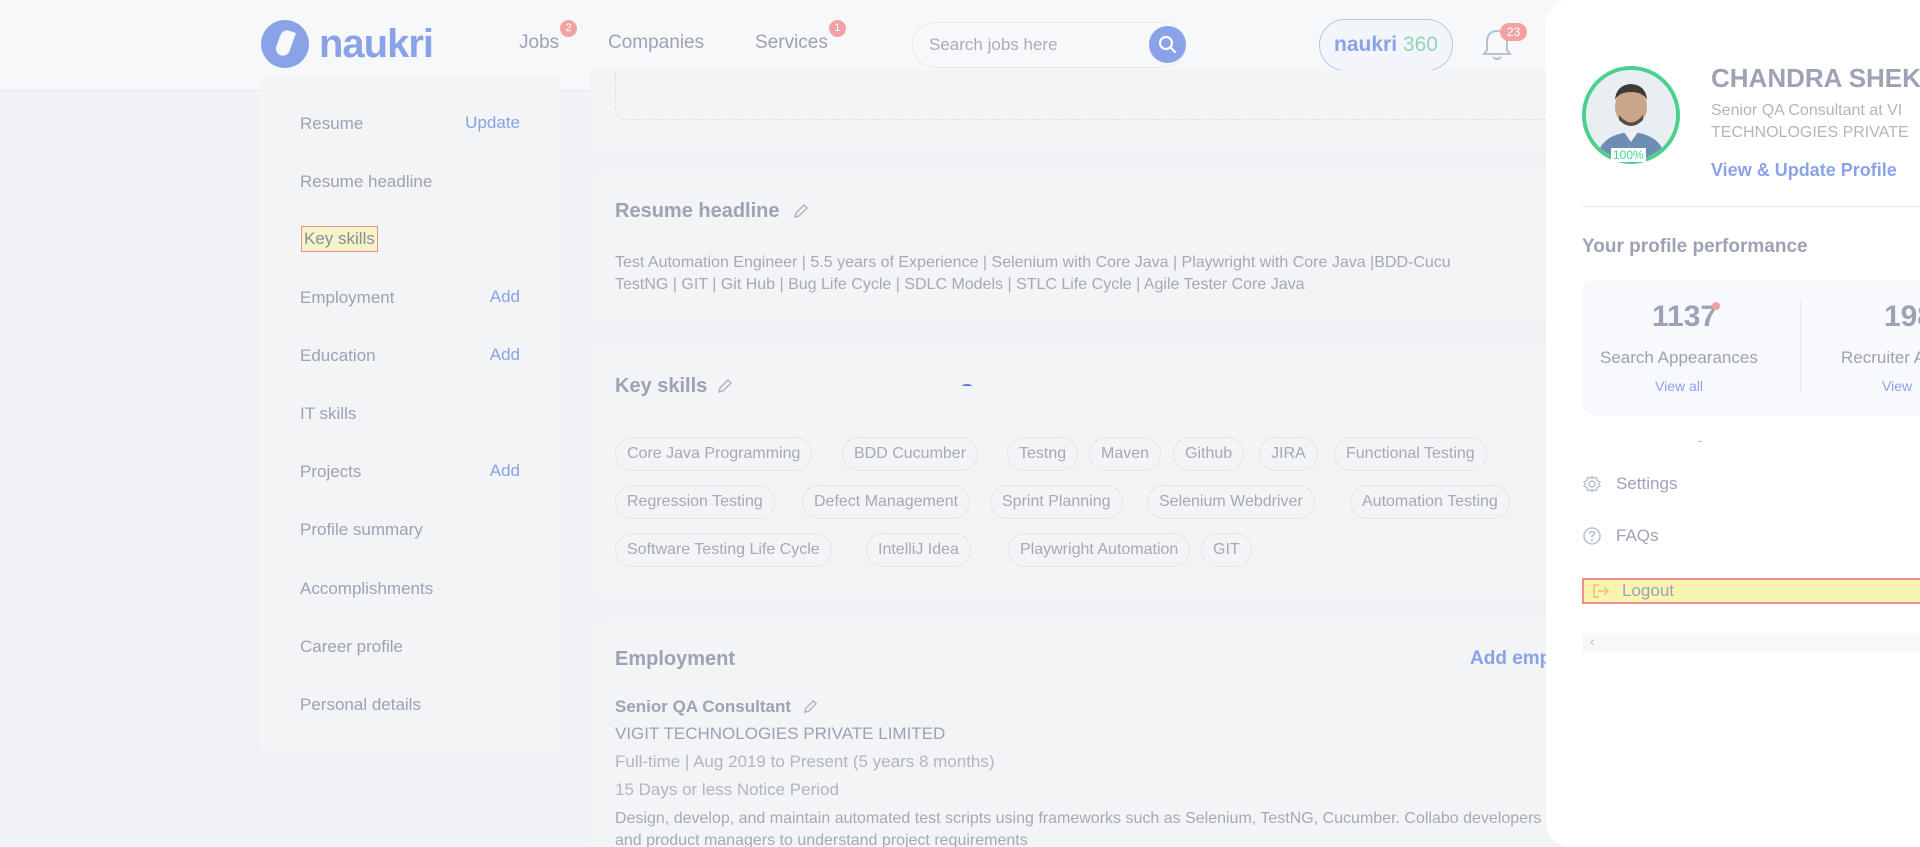 The image size is (1920, 847). What do you see at coordinates (505, 297) in the screenshot?
I see `employment-add-link: Add` at bounding box center [505, 297].